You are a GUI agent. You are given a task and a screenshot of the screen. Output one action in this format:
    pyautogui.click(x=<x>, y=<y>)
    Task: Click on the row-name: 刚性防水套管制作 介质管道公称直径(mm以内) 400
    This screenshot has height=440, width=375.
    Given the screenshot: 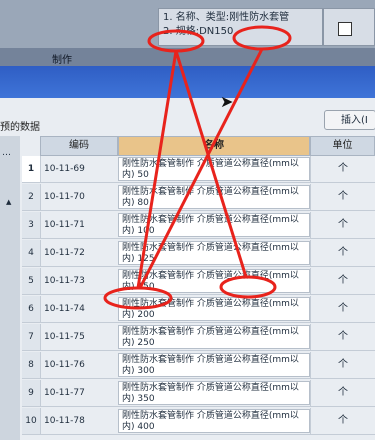 What is the action you would take?
    pyautogui.click(x=214, y=421)
    